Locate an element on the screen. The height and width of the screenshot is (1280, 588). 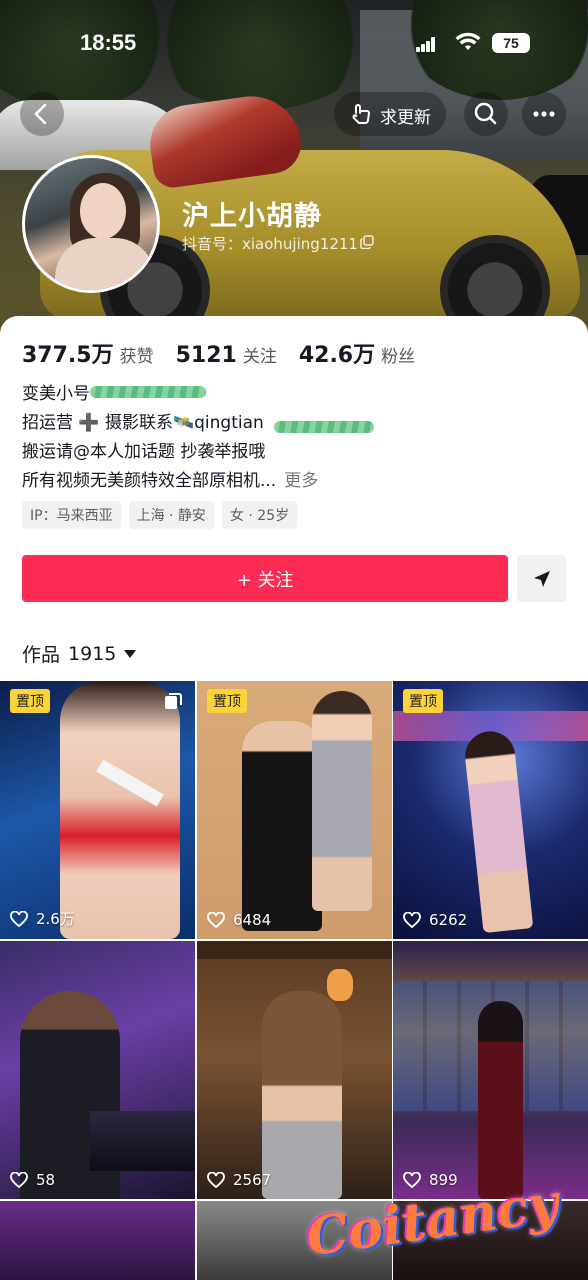
likes-label: 获赞 is located at coordinates (136, 357).